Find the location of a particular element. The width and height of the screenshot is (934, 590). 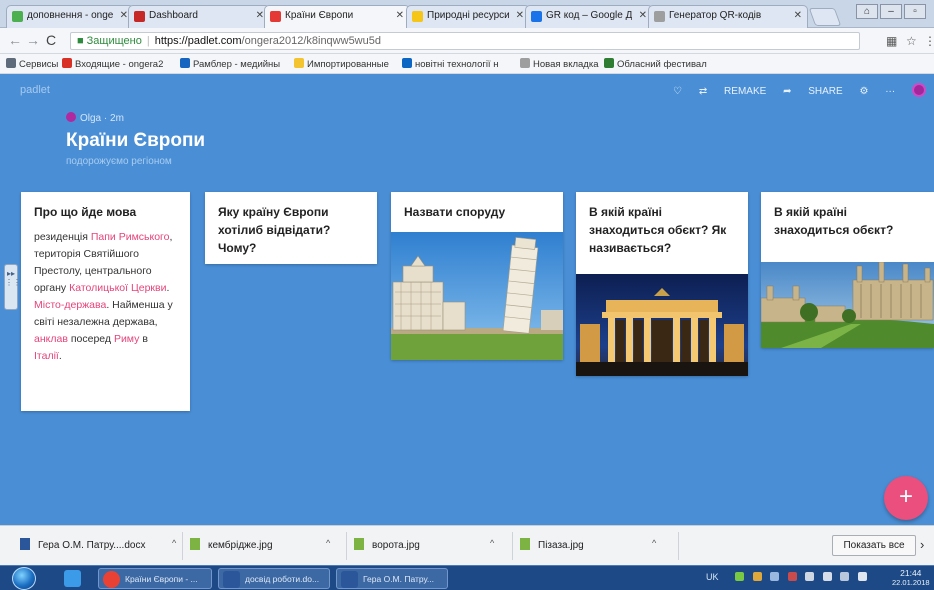

flag-icon is located at coordinates (810, 576).